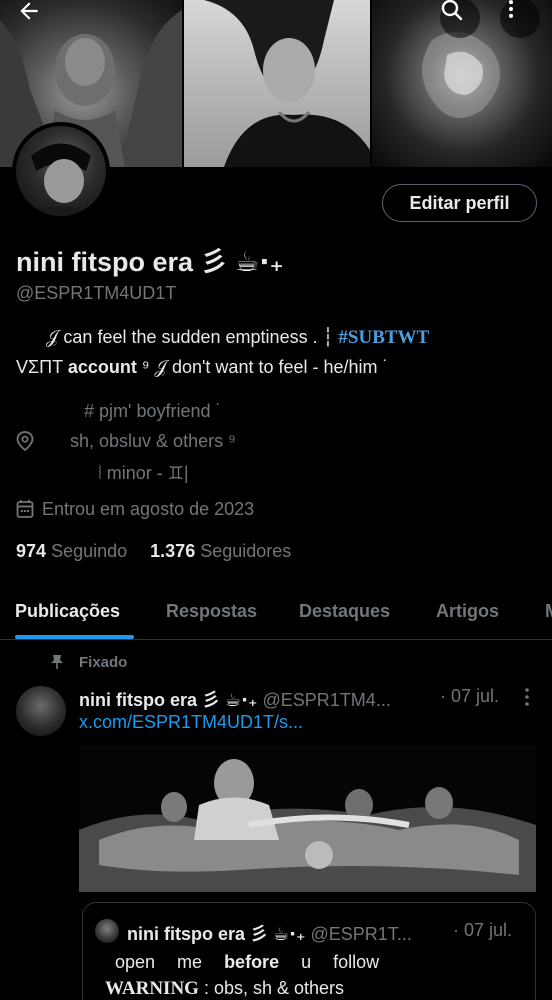 The height and width of the screenshot is (1000, 552). What do you see at coordinates (383, 337) in the screenshot?
I see `hashtag-link: #SUBTWT` at bounding box center [383, 337].